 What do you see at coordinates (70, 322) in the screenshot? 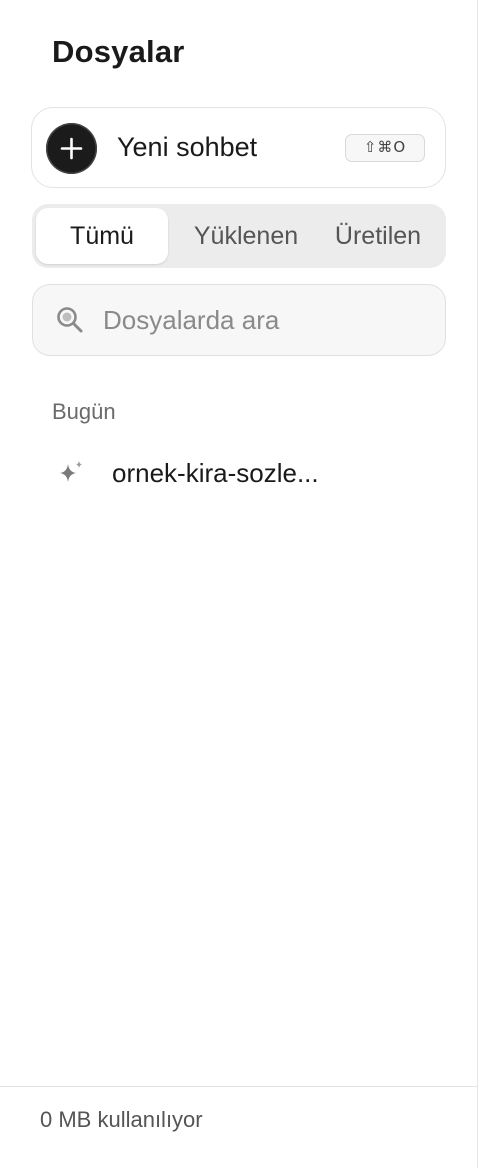
I see `search-icon` at bounding box center [70, 322].